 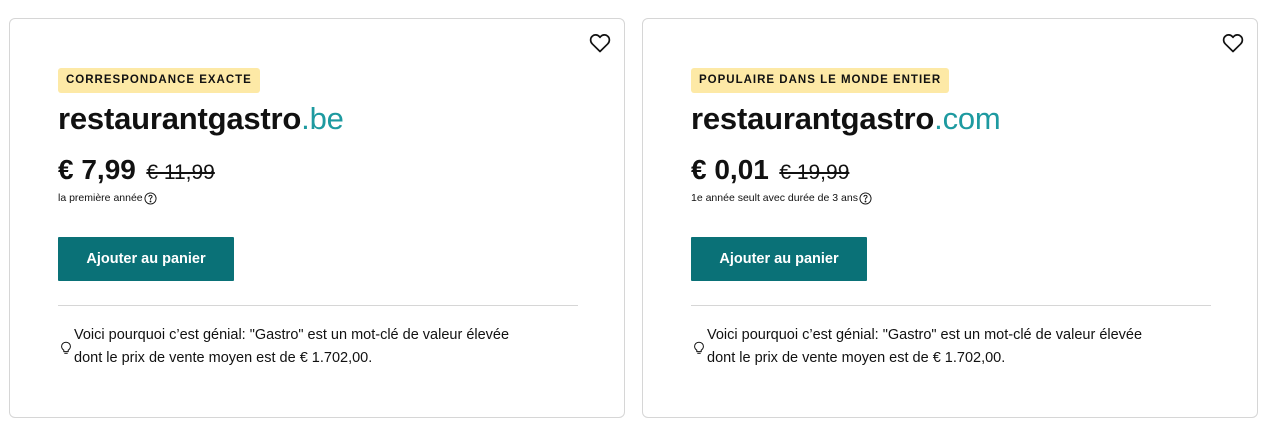 I want to click on price-note: la première année, so click(x=107, y=198).